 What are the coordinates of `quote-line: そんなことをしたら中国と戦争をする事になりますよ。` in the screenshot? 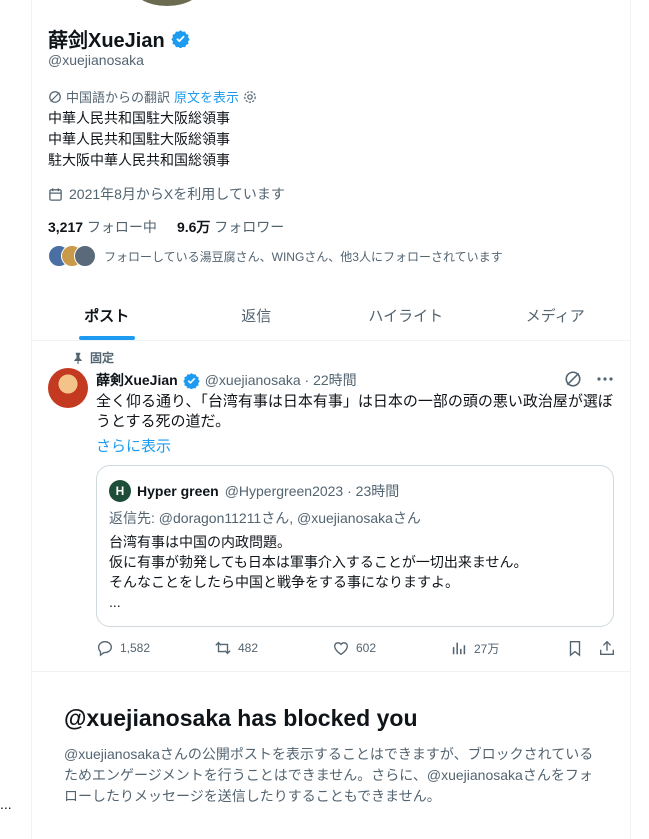 It's located at (284, 582).